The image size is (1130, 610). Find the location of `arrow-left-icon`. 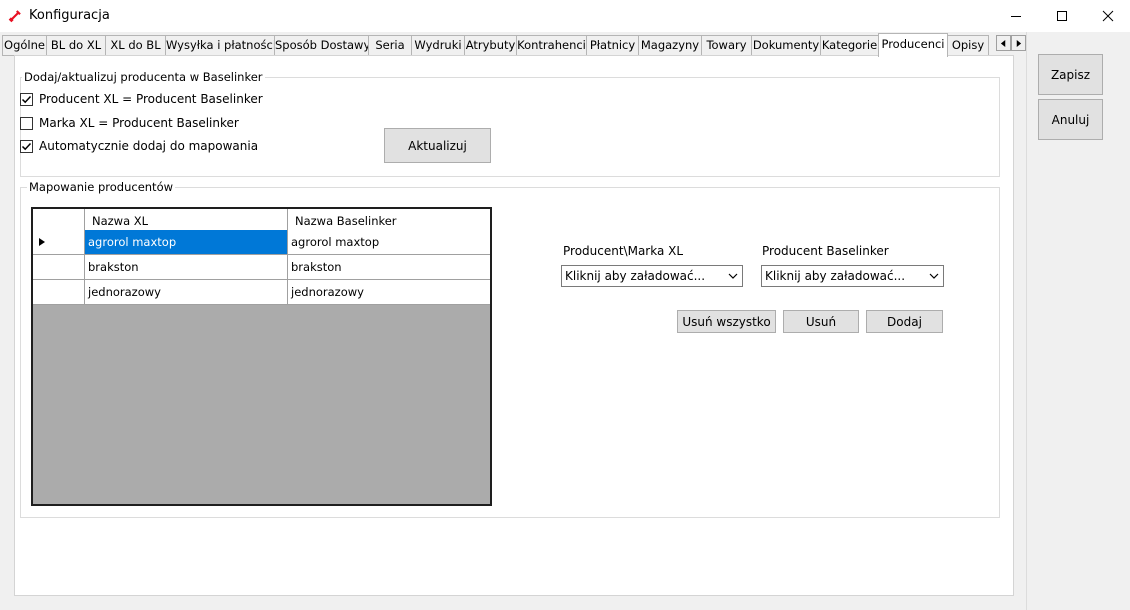

arrow-left-icon is located at coordinates (1003, 43).